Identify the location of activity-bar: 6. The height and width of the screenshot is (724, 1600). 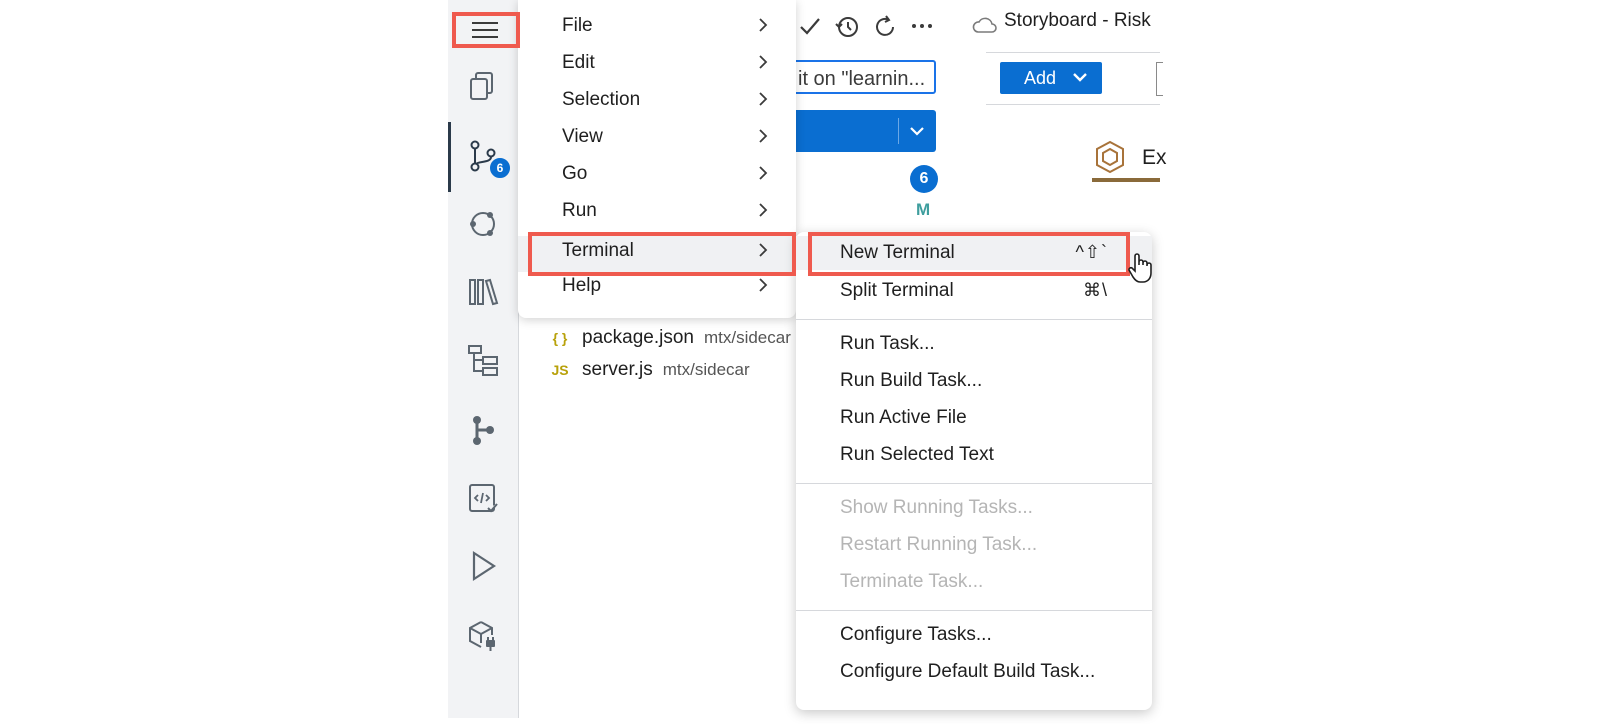
(483, 359).